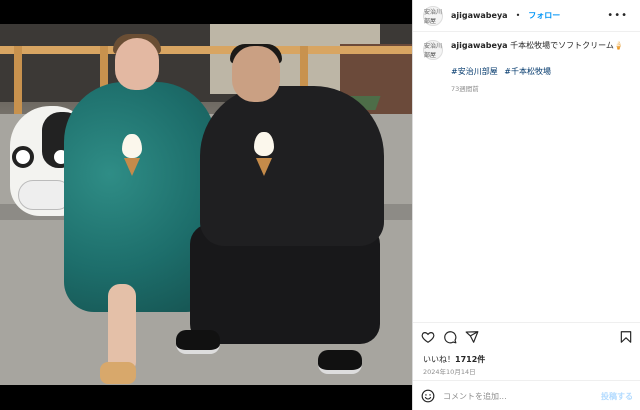  Describe the element at coordinates (626, 337) in the screenshot. I see `bookmark-icon` at that location.